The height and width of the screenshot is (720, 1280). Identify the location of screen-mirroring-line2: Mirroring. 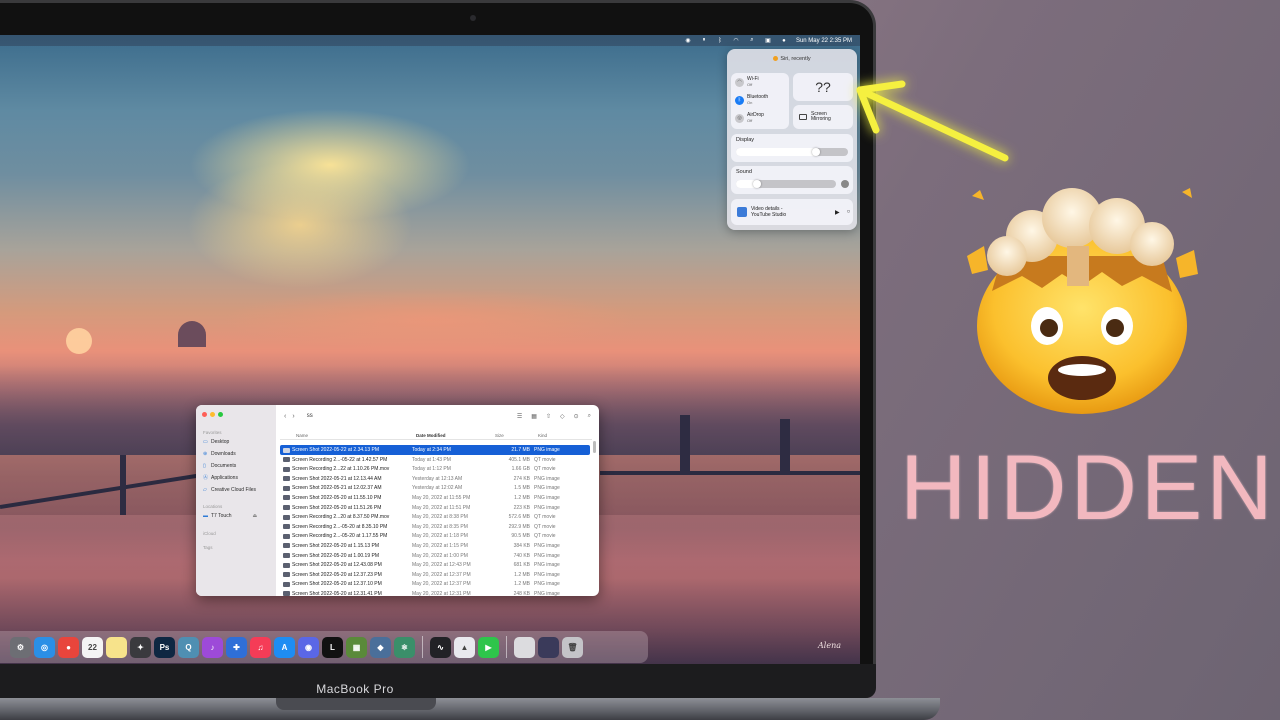
(821, 119).